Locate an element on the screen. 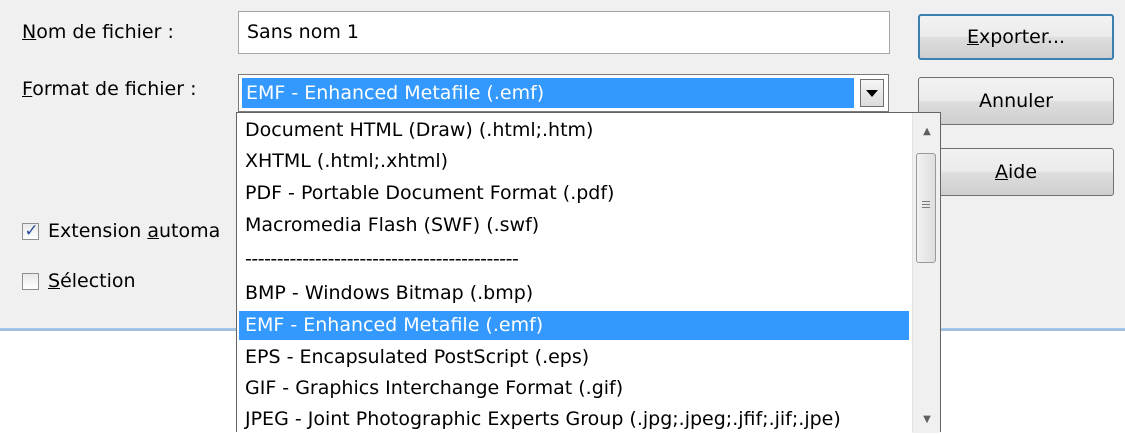  list-item: EMF - Enhanced Metafile (.emf) is located at coordinates (574, 325).